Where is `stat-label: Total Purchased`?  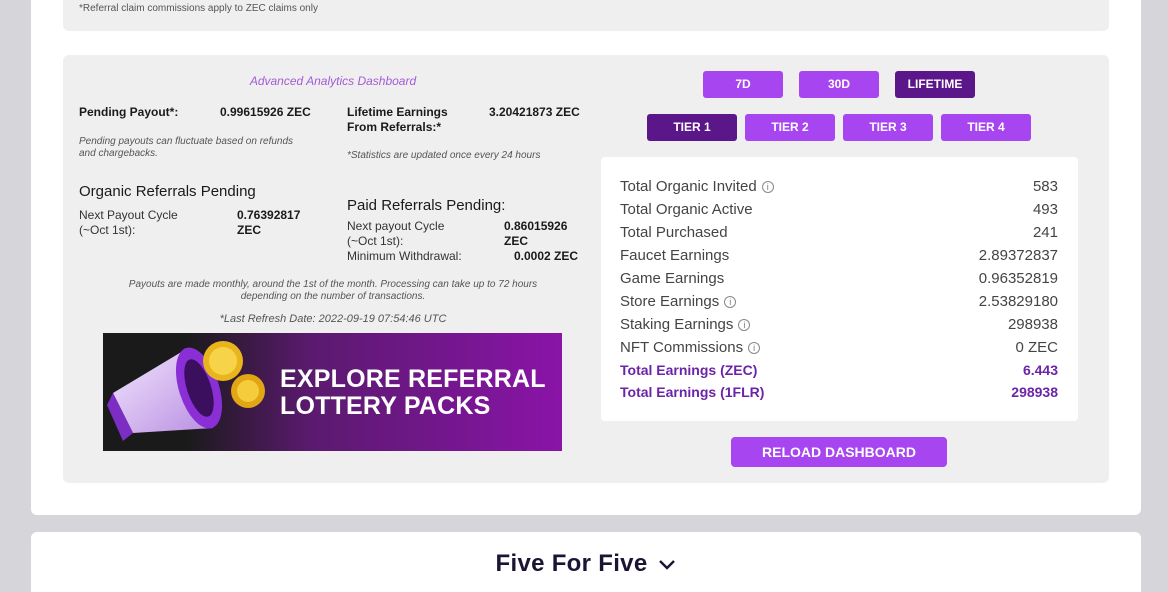
stat-label: Total Purchased is located at coordinates (674, 232).